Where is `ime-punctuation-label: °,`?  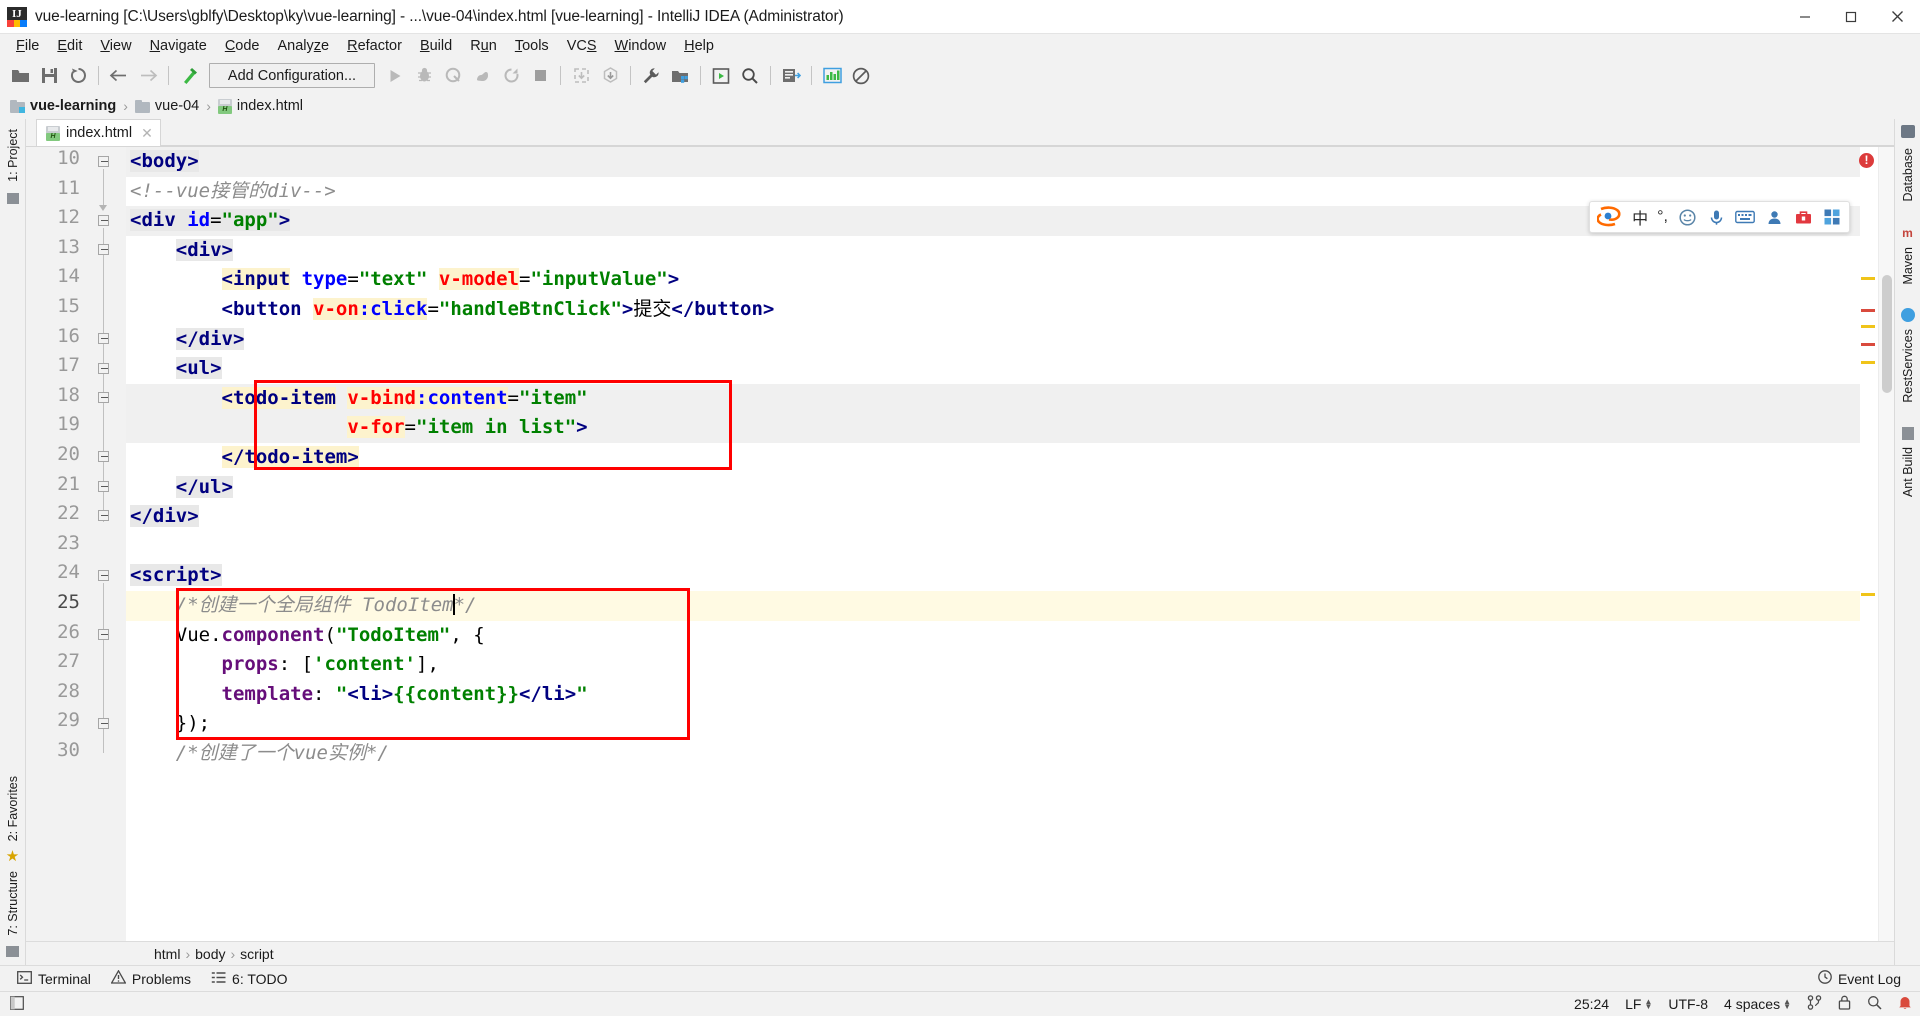
ime-punctuation-label: °, is located at coordinates (1662, 217).